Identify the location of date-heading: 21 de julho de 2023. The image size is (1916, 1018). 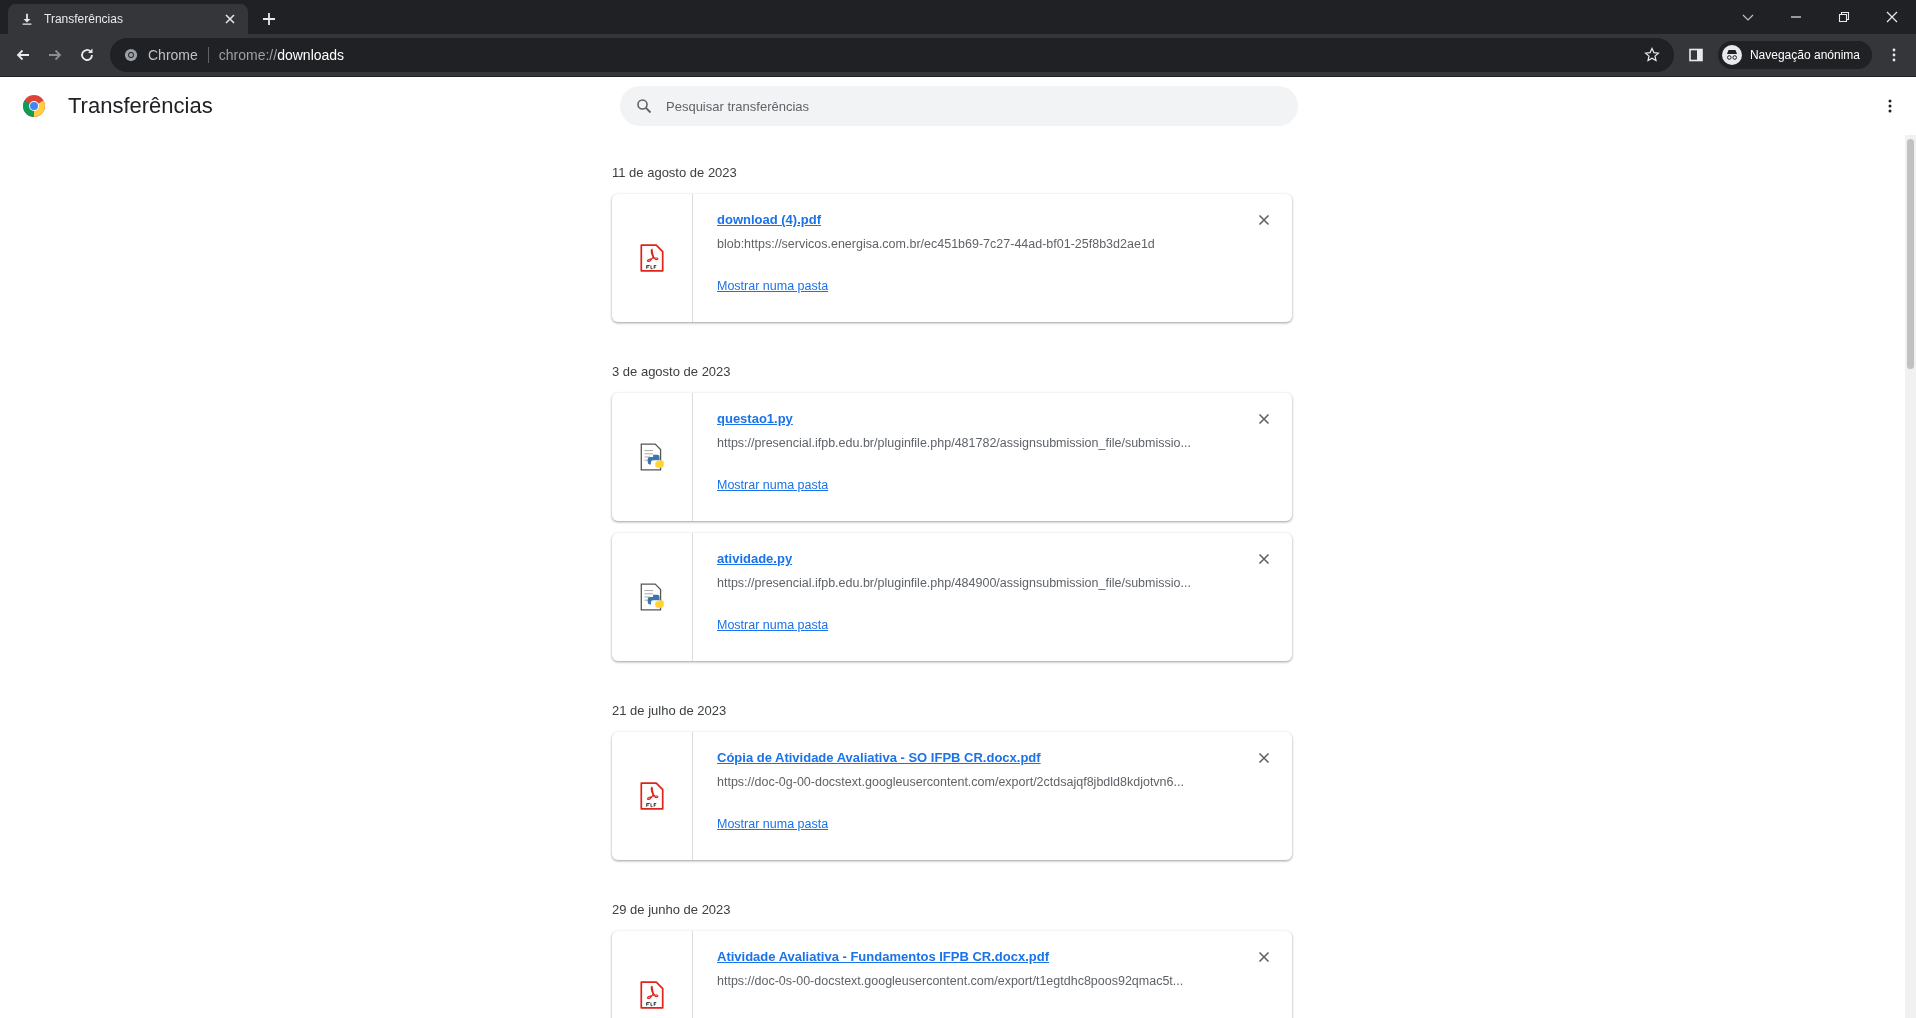
(670, 711).